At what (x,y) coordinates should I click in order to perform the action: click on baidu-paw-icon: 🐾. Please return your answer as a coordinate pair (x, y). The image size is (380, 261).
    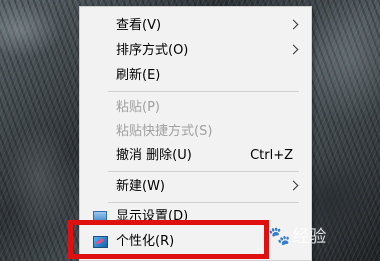
    Looking at the image, I should click on (279, 236).